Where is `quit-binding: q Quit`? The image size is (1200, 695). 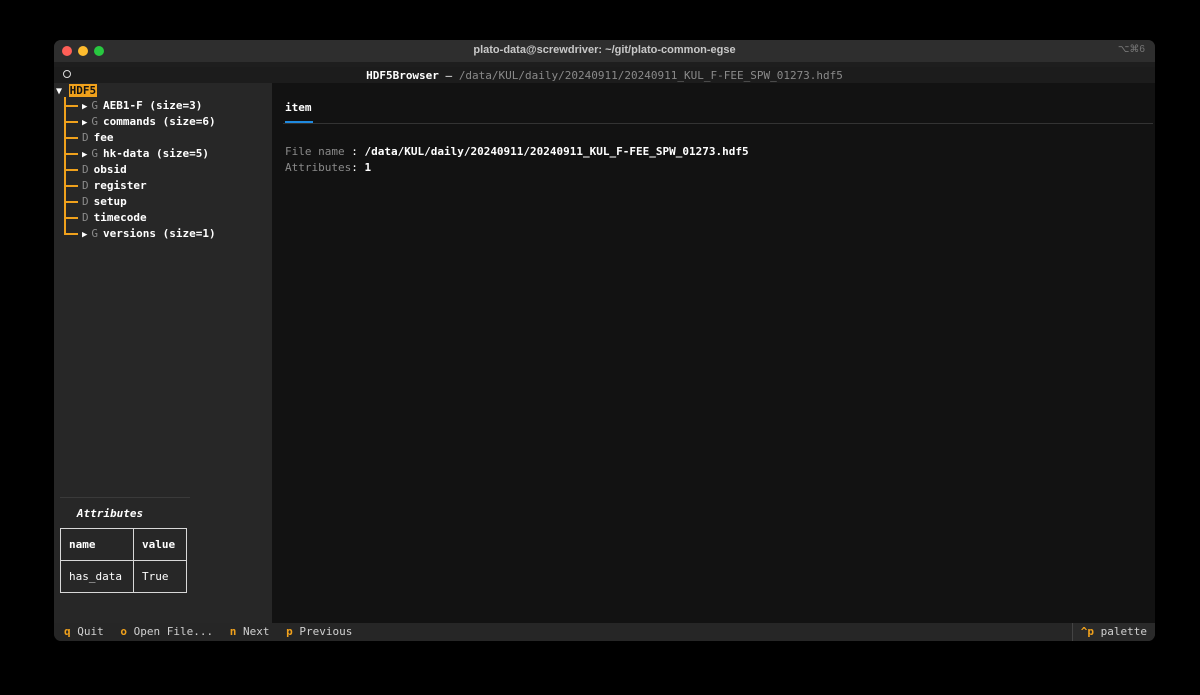 quit-binding: q Quit is located at coordinates (89, 631).